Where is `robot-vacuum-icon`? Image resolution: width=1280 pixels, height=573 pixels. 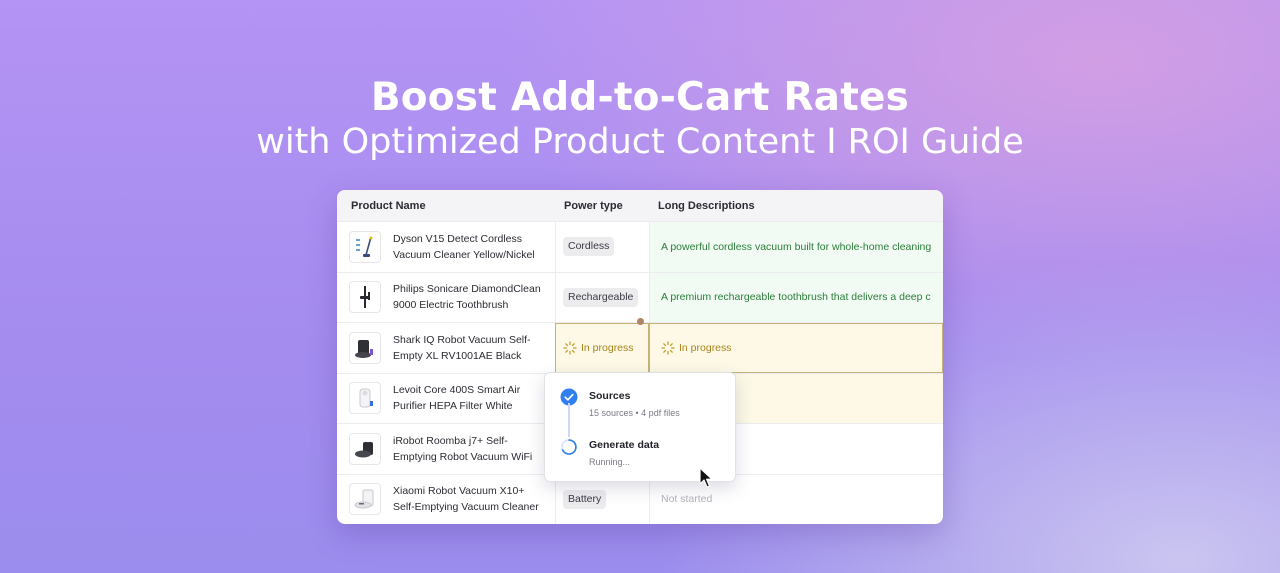
robot-vacuum-icon is located at coordinates (365, 347).